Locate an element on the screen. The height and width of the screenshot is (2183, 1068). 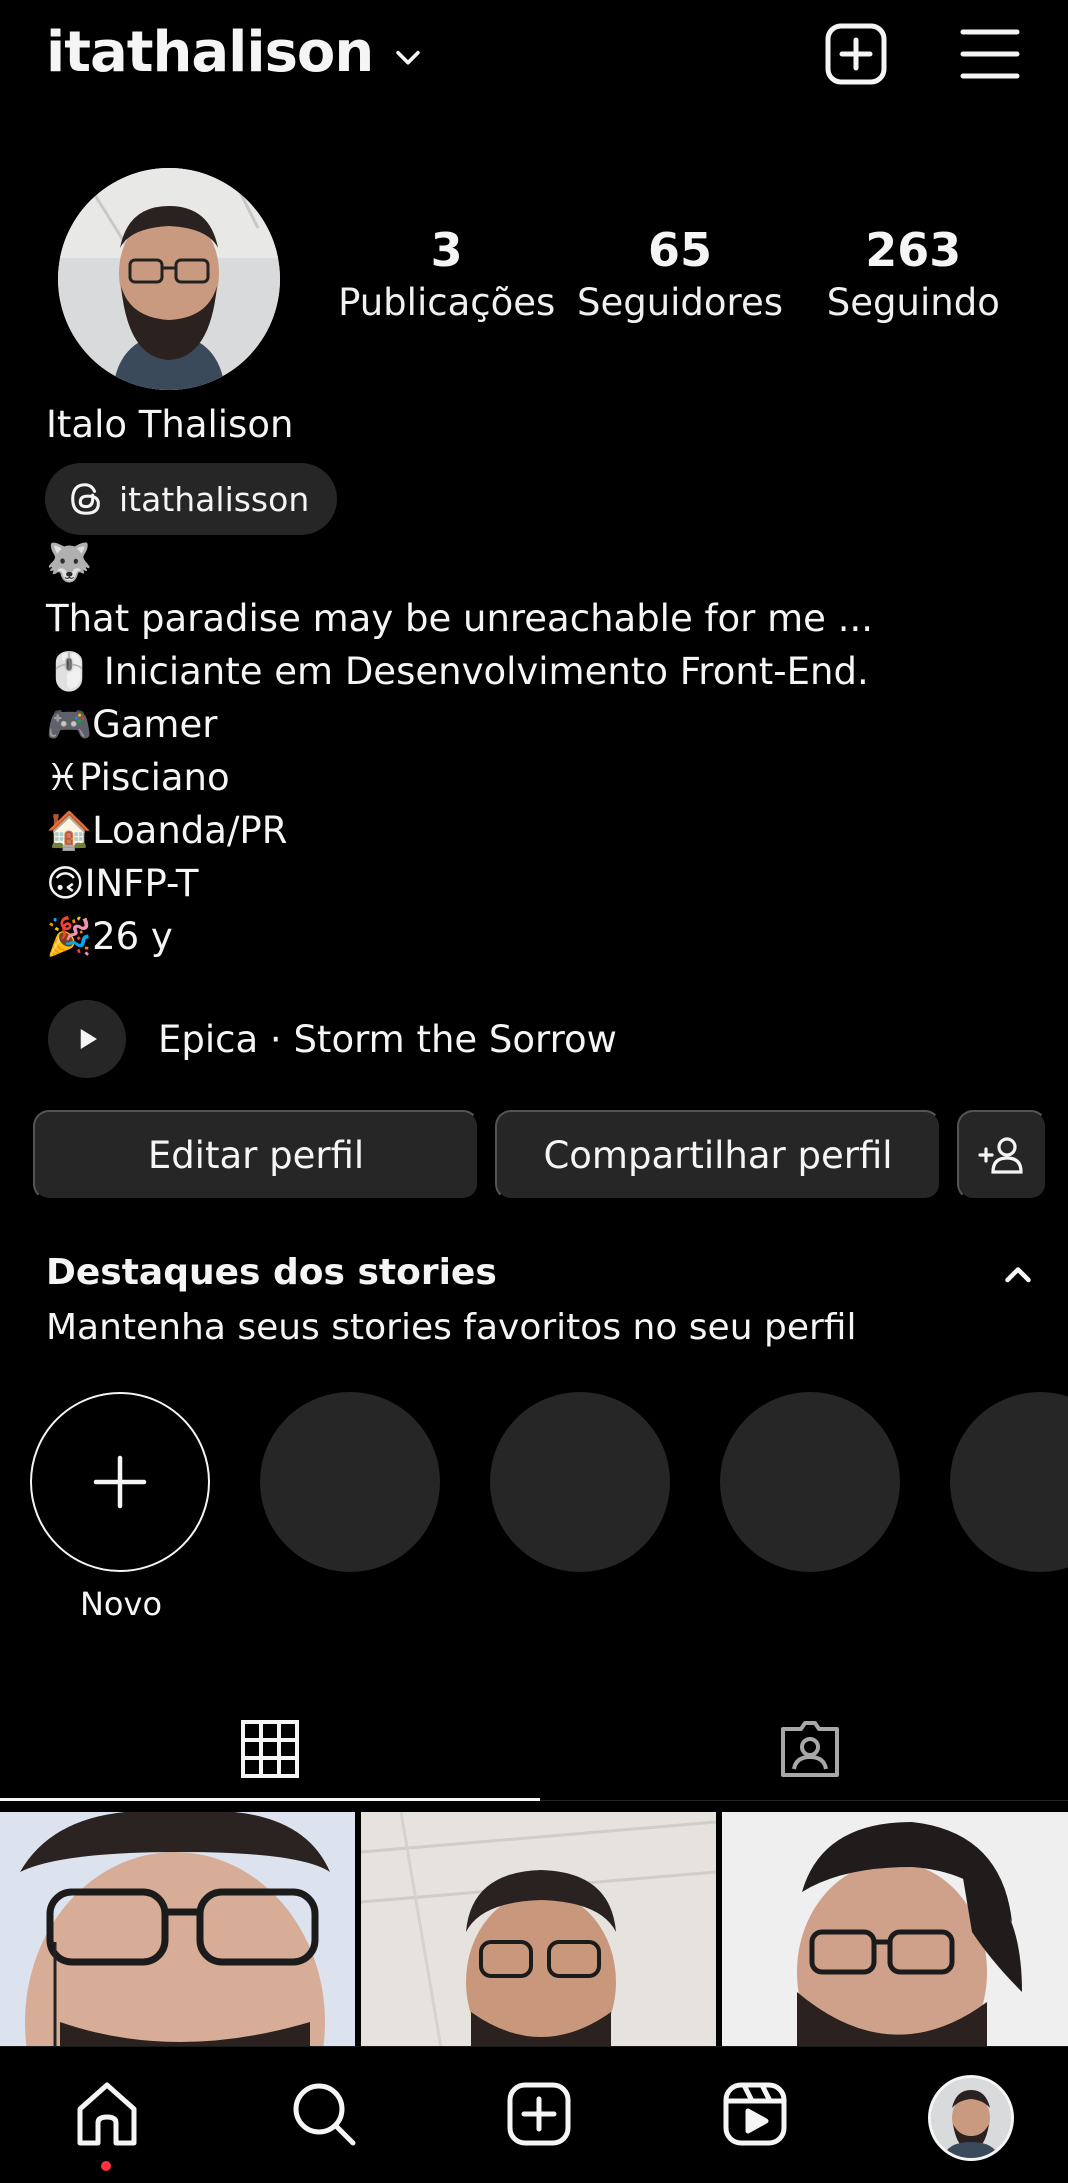
nav-create is located at coordinates (539, 2114).